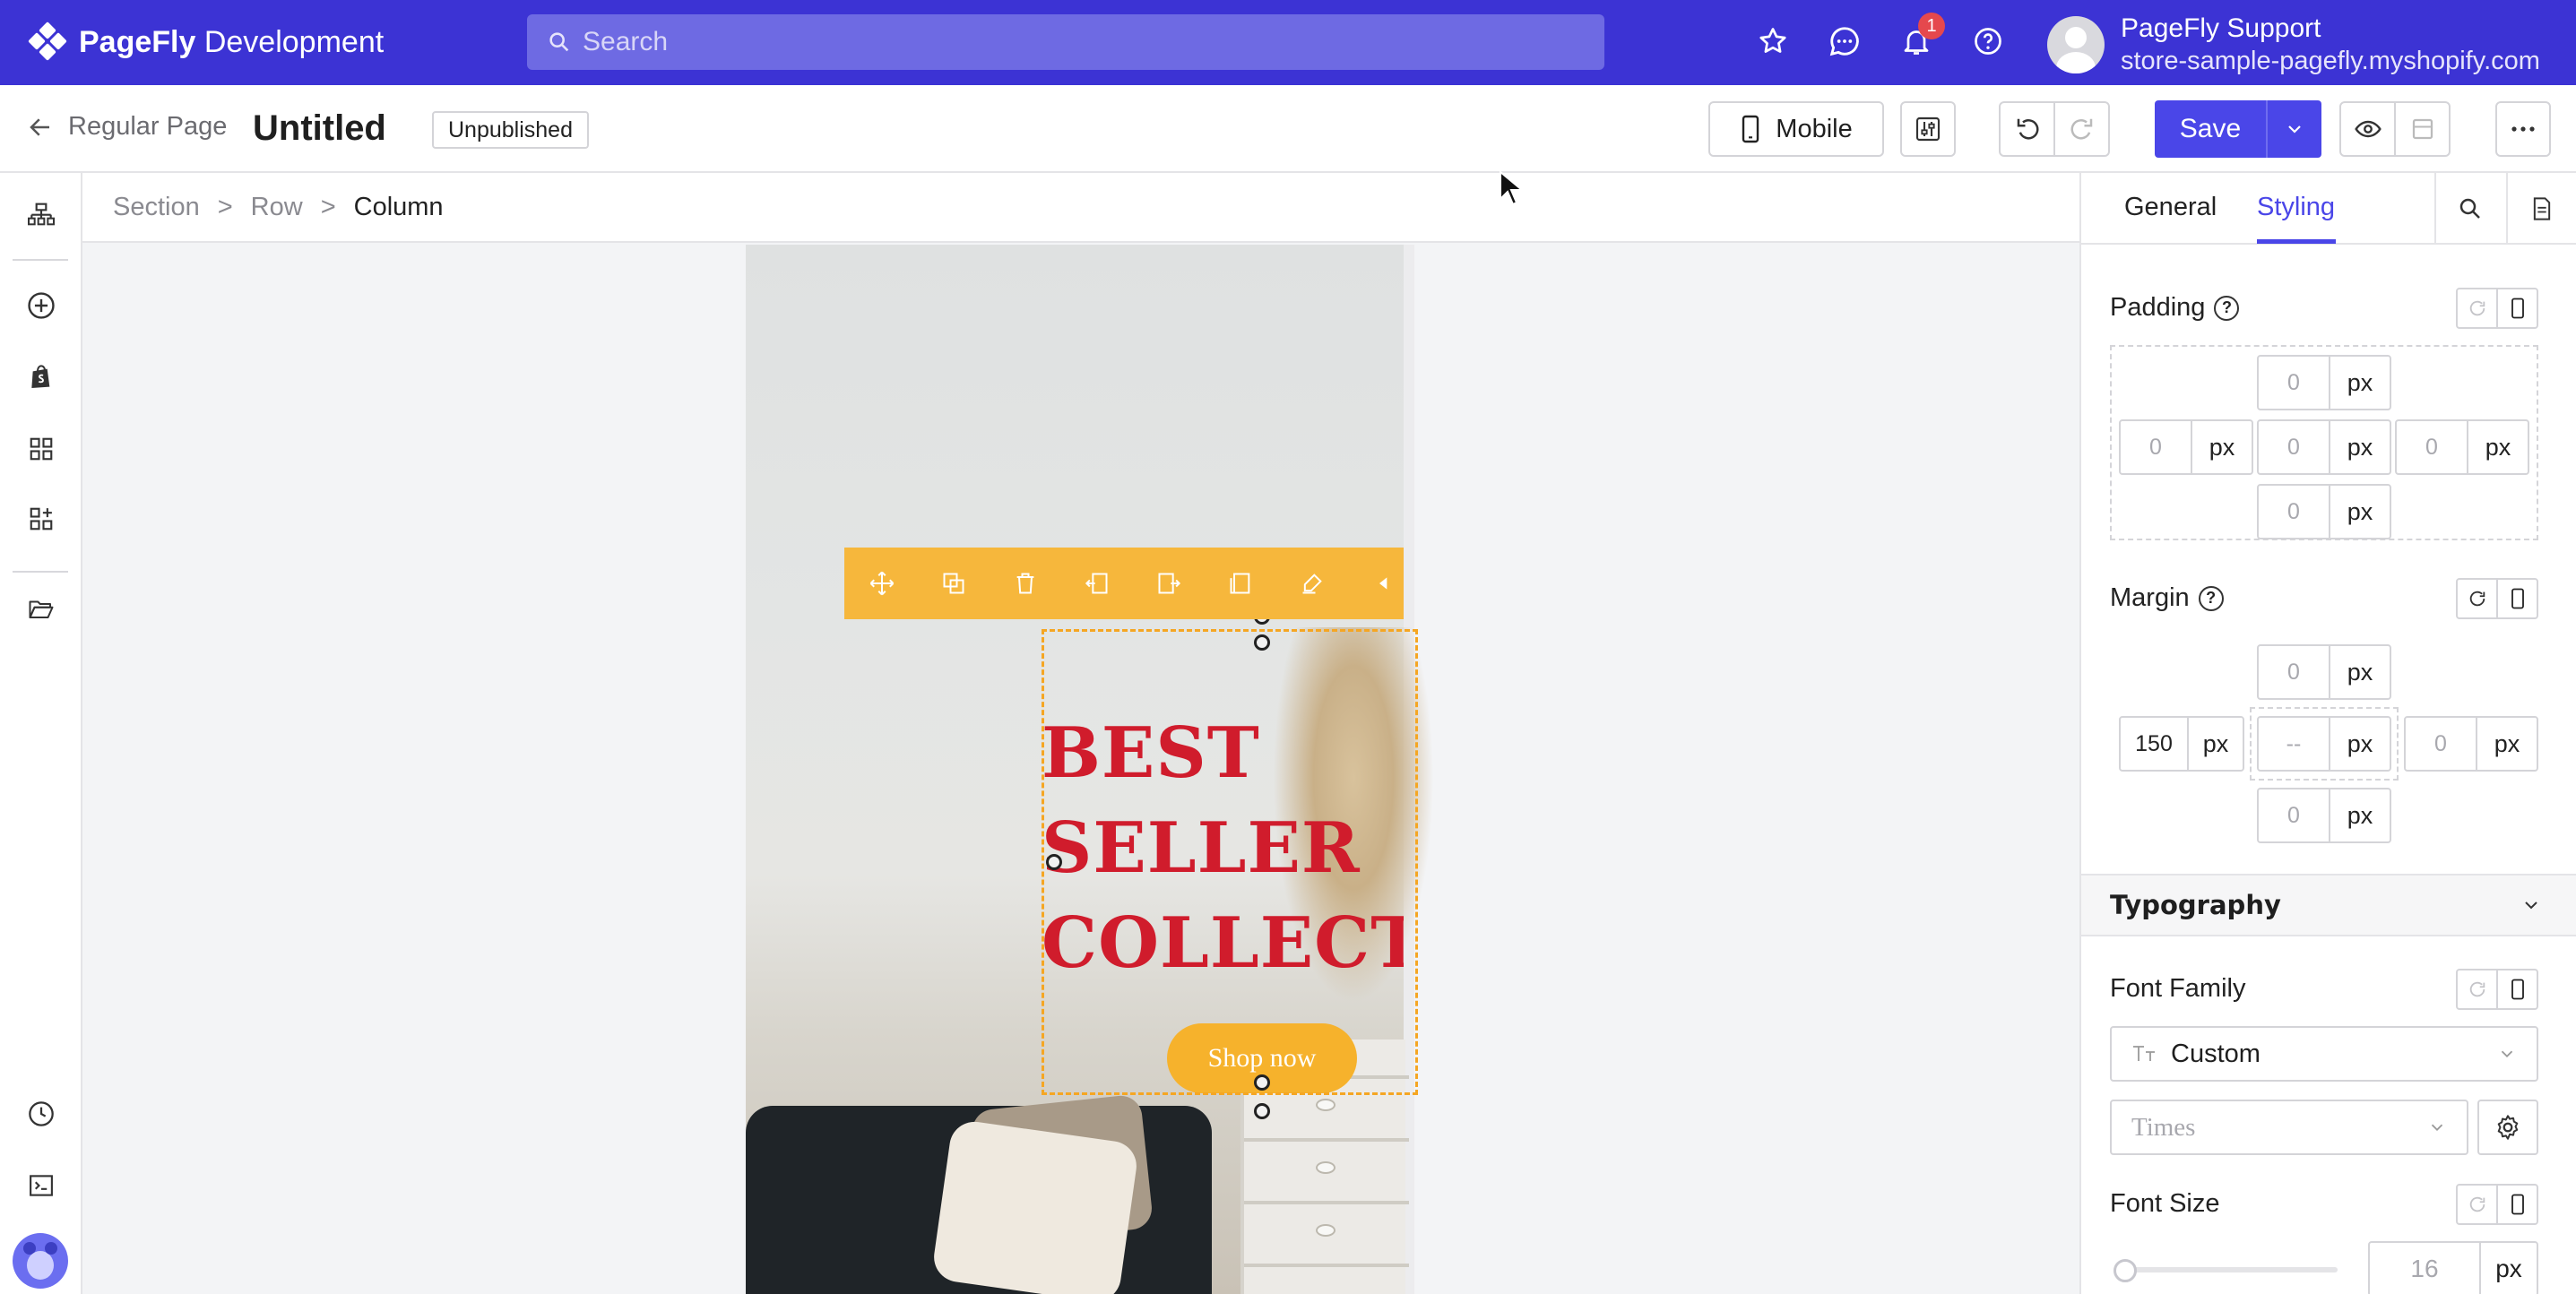  I want to click on font-family-select: Custom, so click(2324, 1054).